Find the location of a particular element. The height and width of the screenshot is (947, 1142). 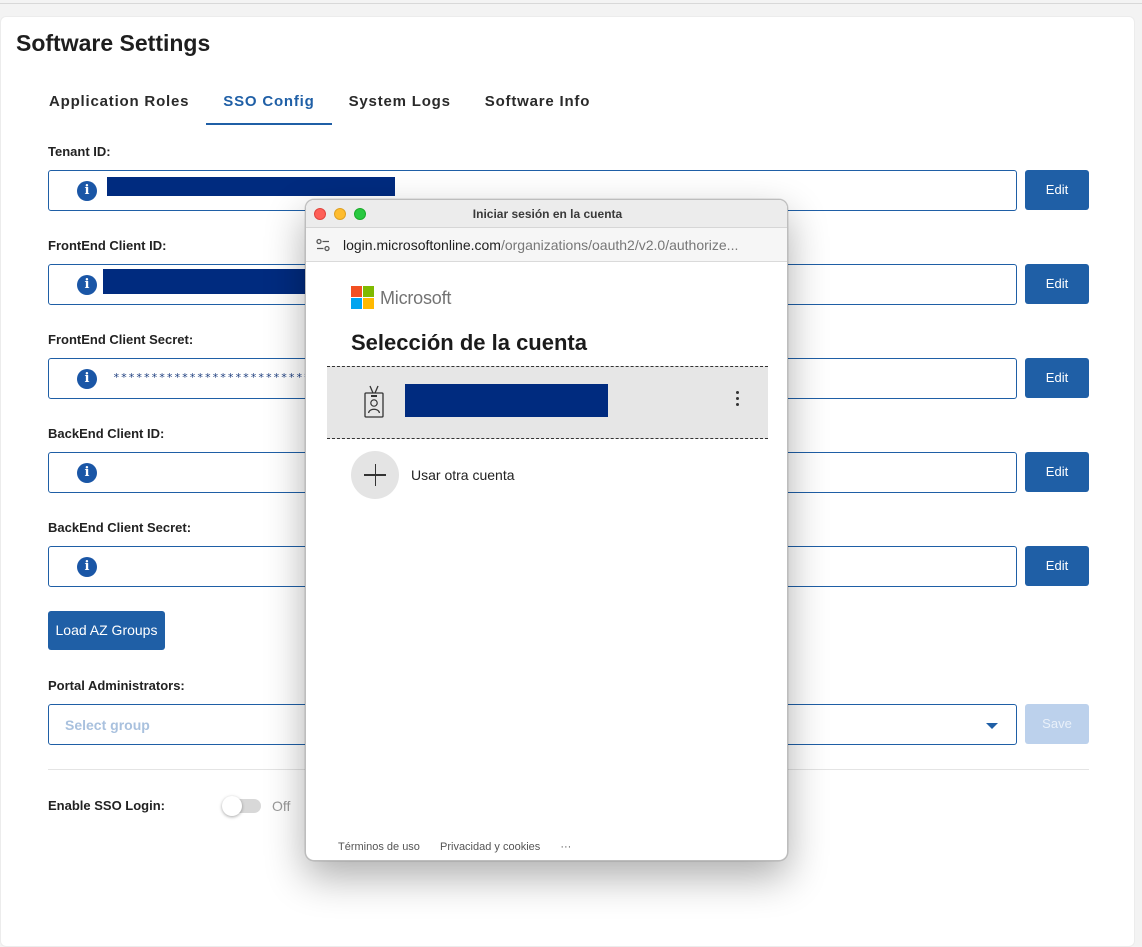

popup-window-title: Iniciar sesión en la cuenta is located at coordinates (547, 214).